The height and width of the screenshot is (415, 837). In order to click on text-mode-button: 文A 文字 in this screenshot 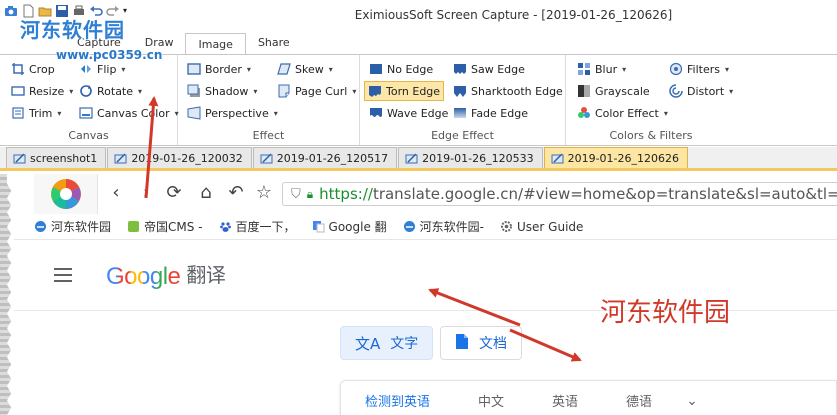, I will do `click(387, 343)`.